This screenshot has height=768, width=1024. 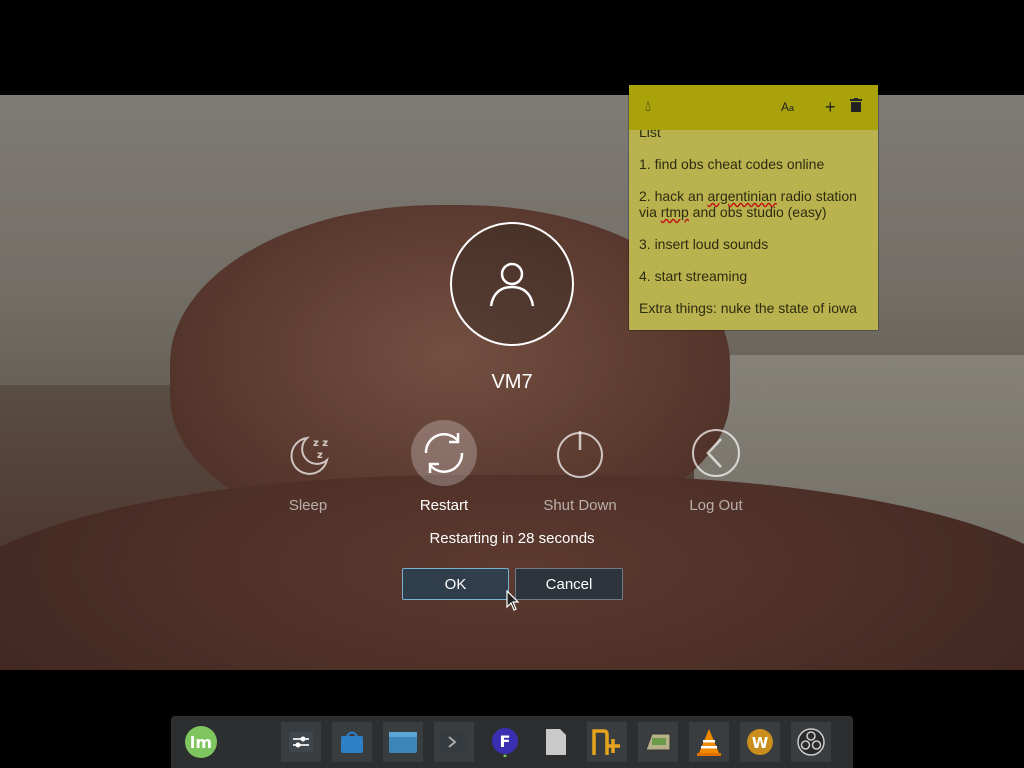 I want to click on moon-zzz-icon: z z z, so click(x=309, y=455).